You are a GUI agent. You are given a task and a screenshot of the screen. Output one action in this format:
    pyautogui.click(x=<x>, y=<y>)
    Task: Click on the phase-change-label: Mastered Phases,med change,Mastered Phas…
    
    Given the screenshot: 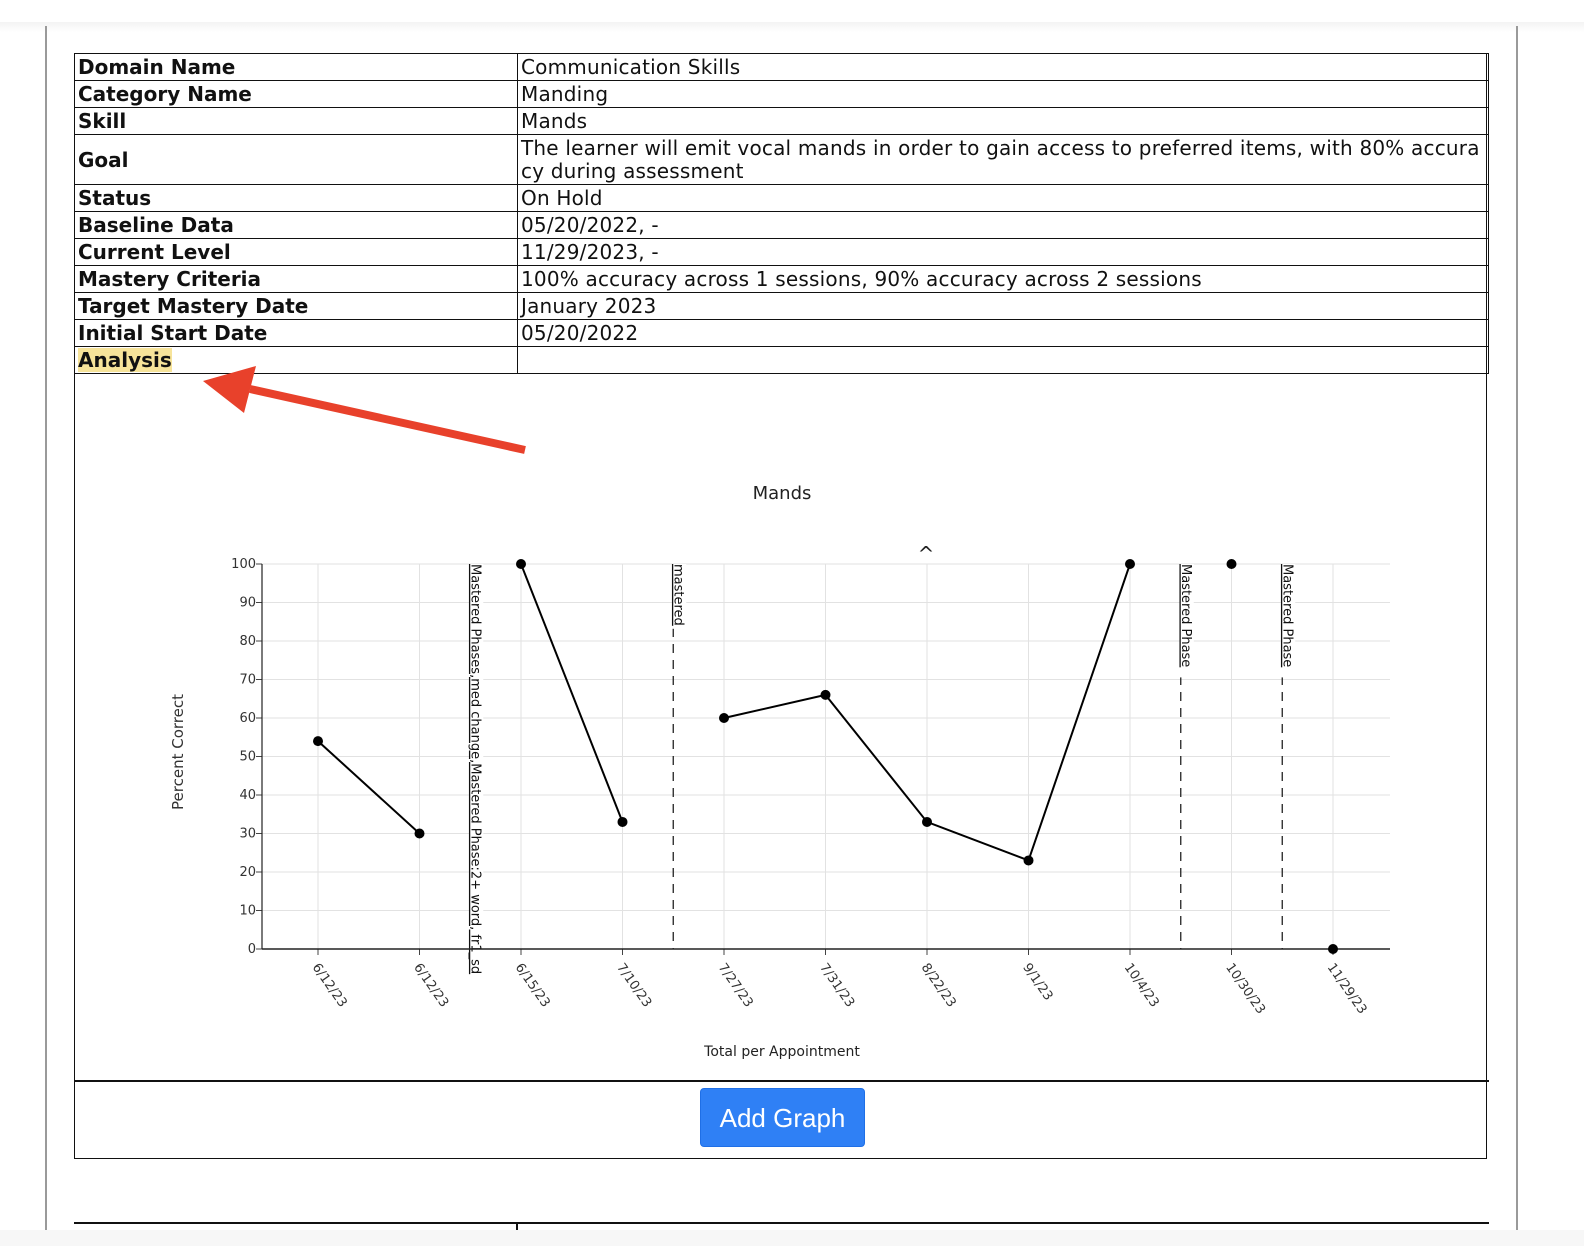 What is the action you would take?
    pyautogui.click(x=474, y=769)
    